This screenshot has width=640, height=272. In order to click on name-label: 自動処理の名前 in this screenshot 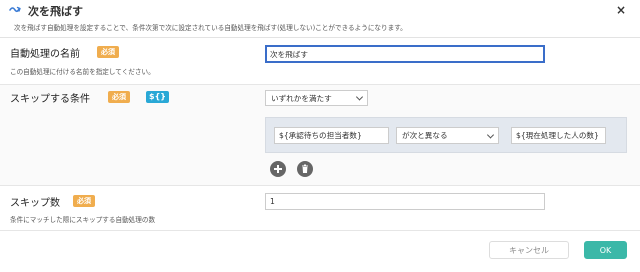, I will do `click(45, 54)`.